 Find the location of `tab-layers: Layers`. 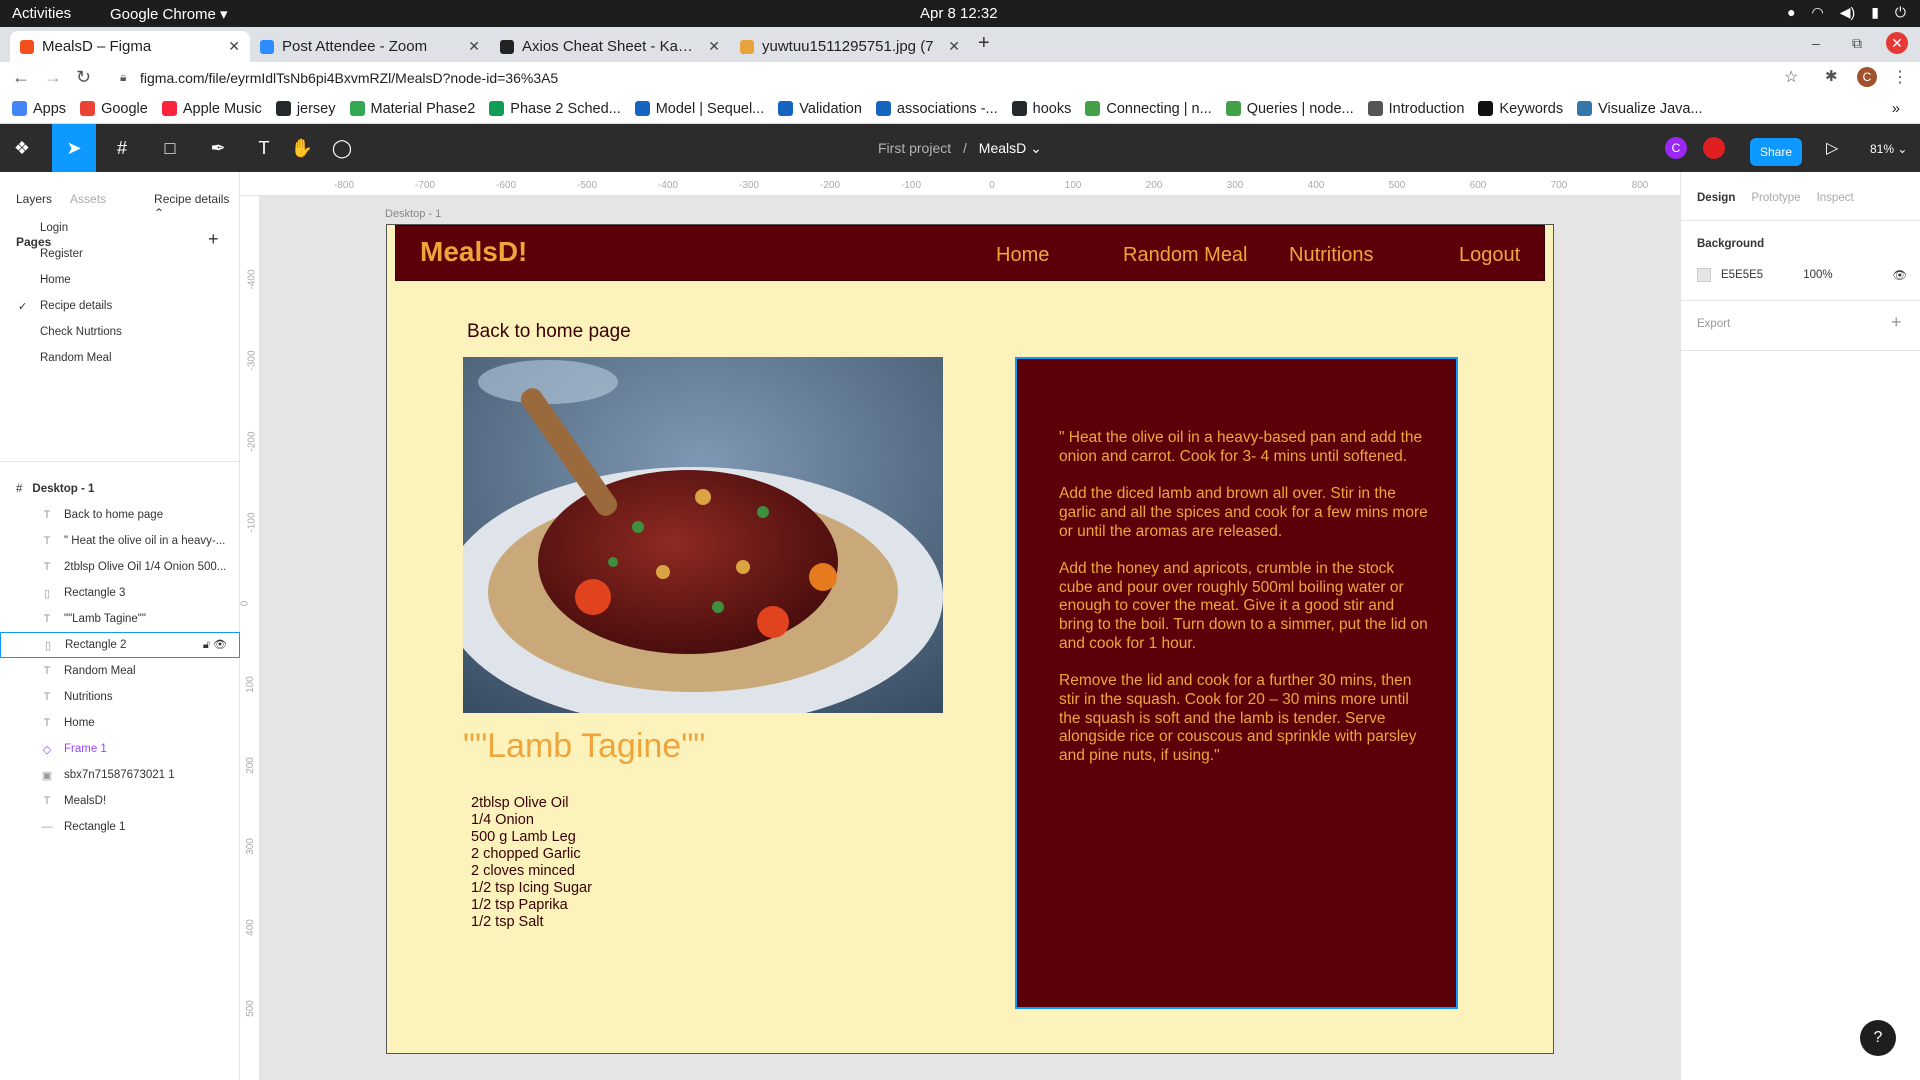

tab-layers: Layers is located at coordinates (34, 206).